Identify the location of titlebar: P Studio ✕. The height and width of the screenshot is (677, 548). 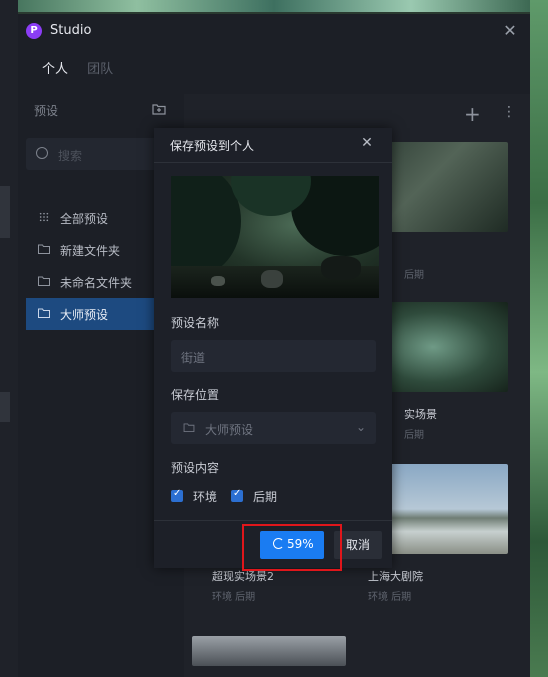
(274, 32).